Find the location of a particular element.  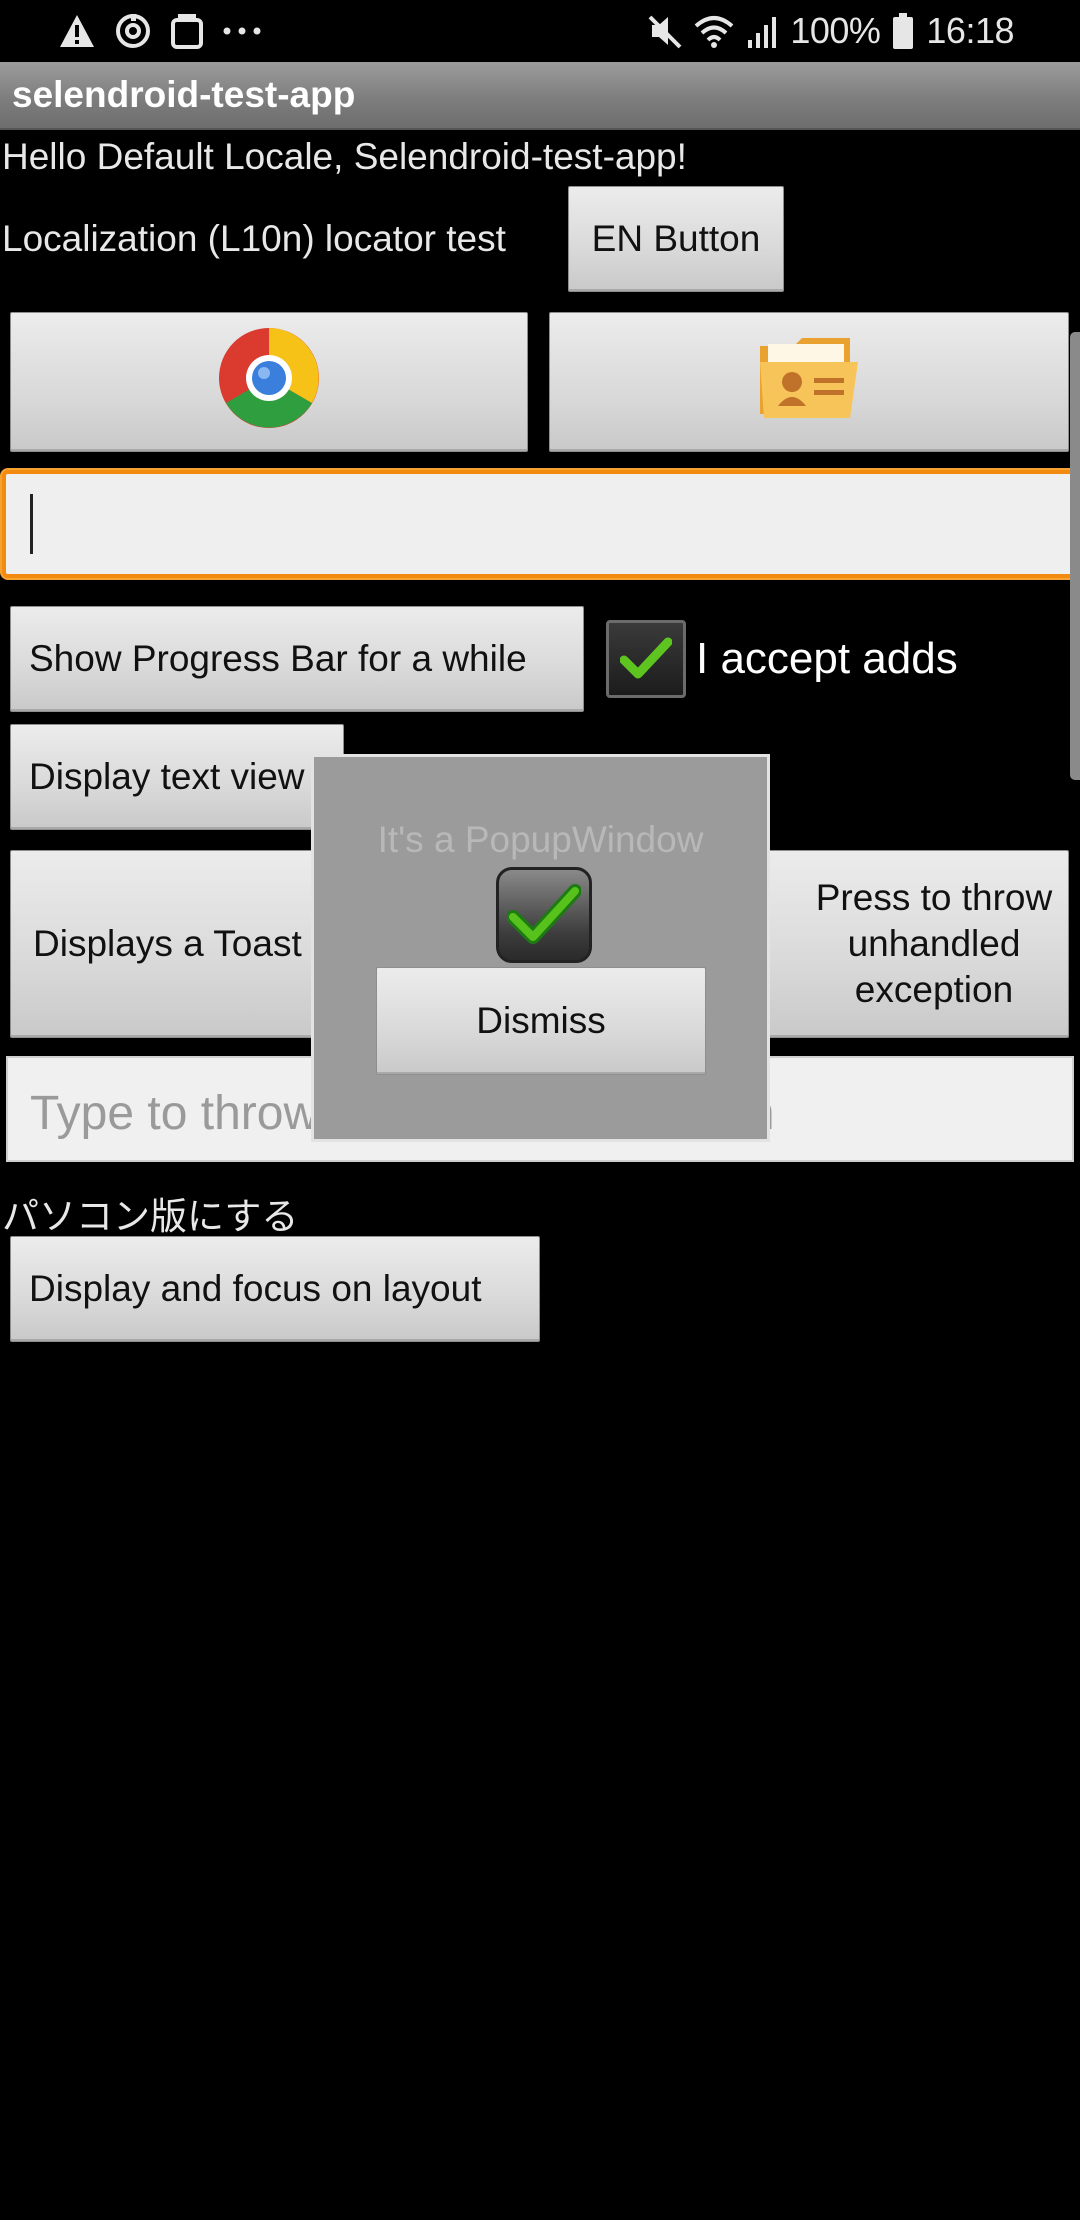

display-text-view-button: Display text view is located at coordinates (177, 777).